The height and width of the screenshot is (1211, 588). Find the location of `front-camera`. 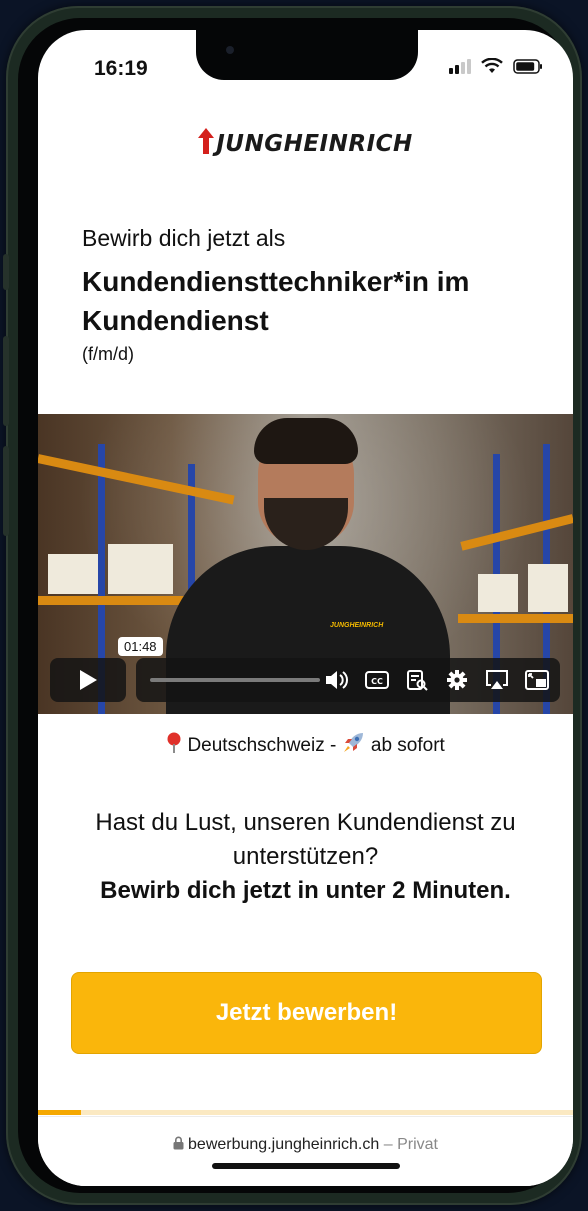

front-camera is located at coordinates (230, 50).